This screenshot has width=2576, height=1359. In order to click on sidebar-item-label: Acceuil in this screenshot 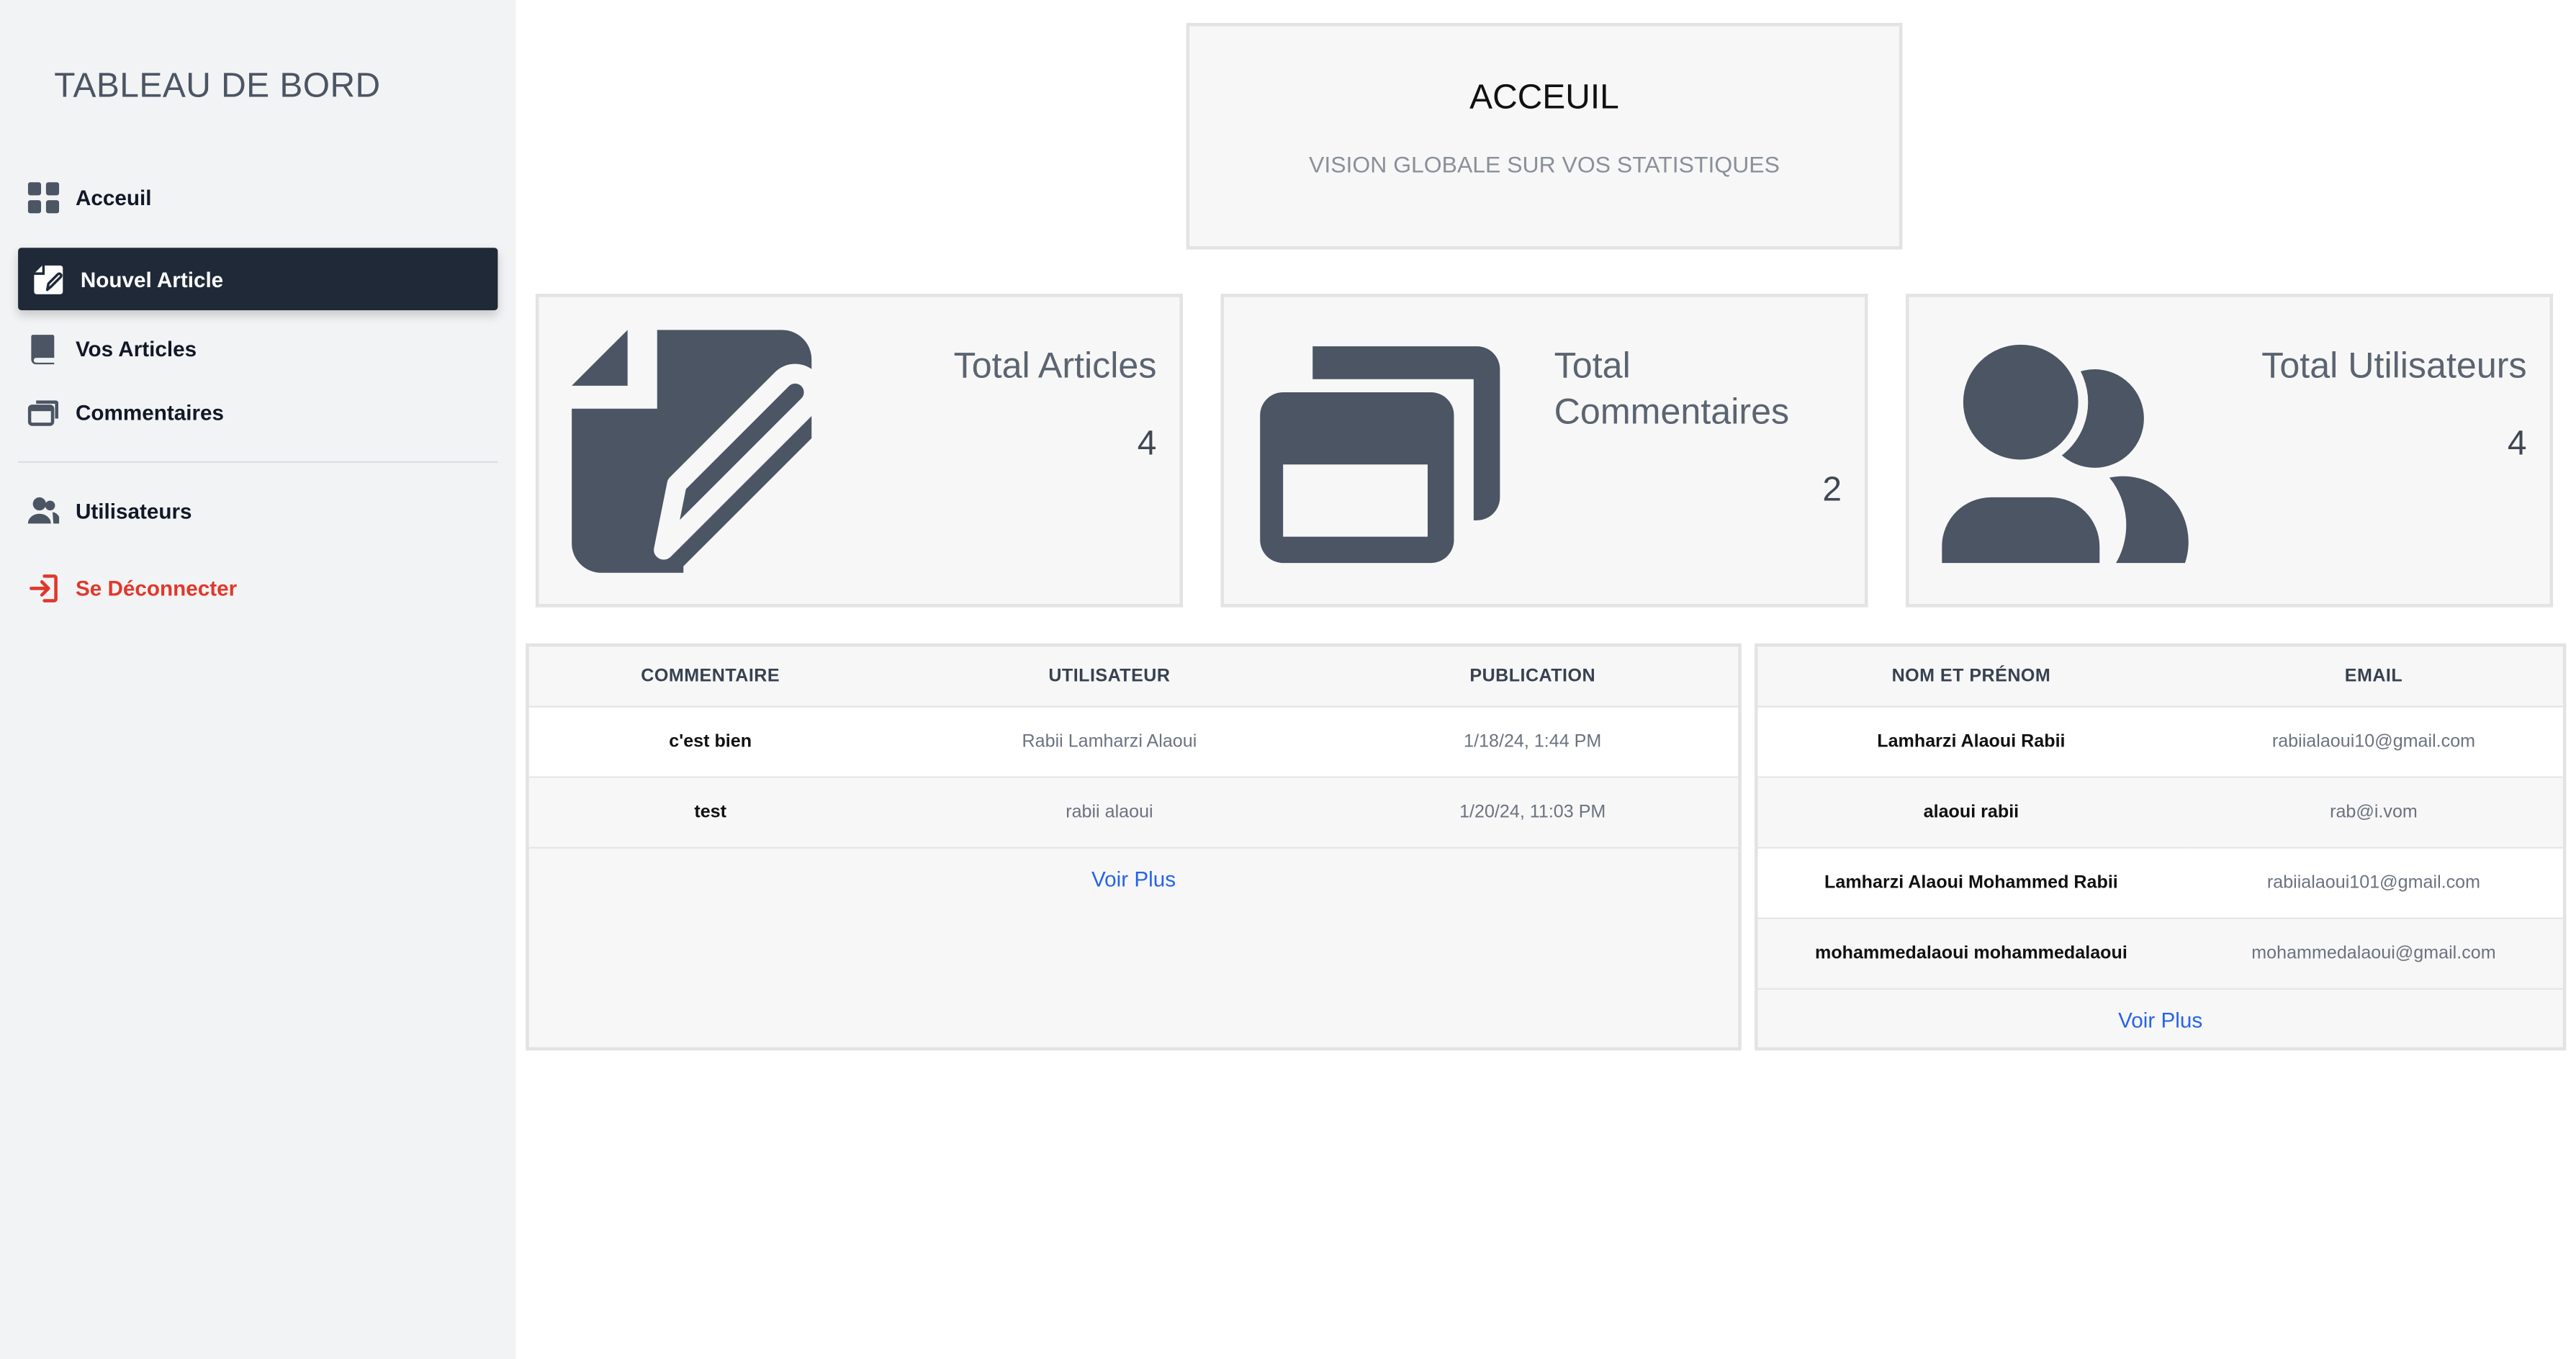, I will do `click(113, 196)`.